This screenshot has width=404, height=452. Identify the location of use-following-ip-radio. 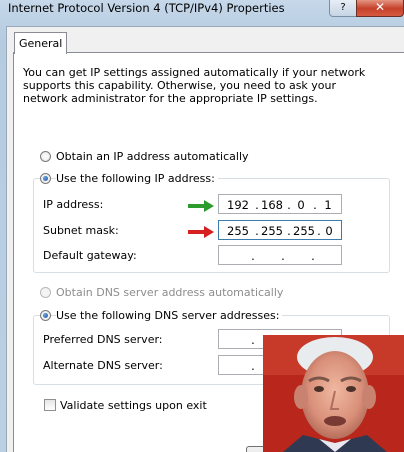
(45, 178).